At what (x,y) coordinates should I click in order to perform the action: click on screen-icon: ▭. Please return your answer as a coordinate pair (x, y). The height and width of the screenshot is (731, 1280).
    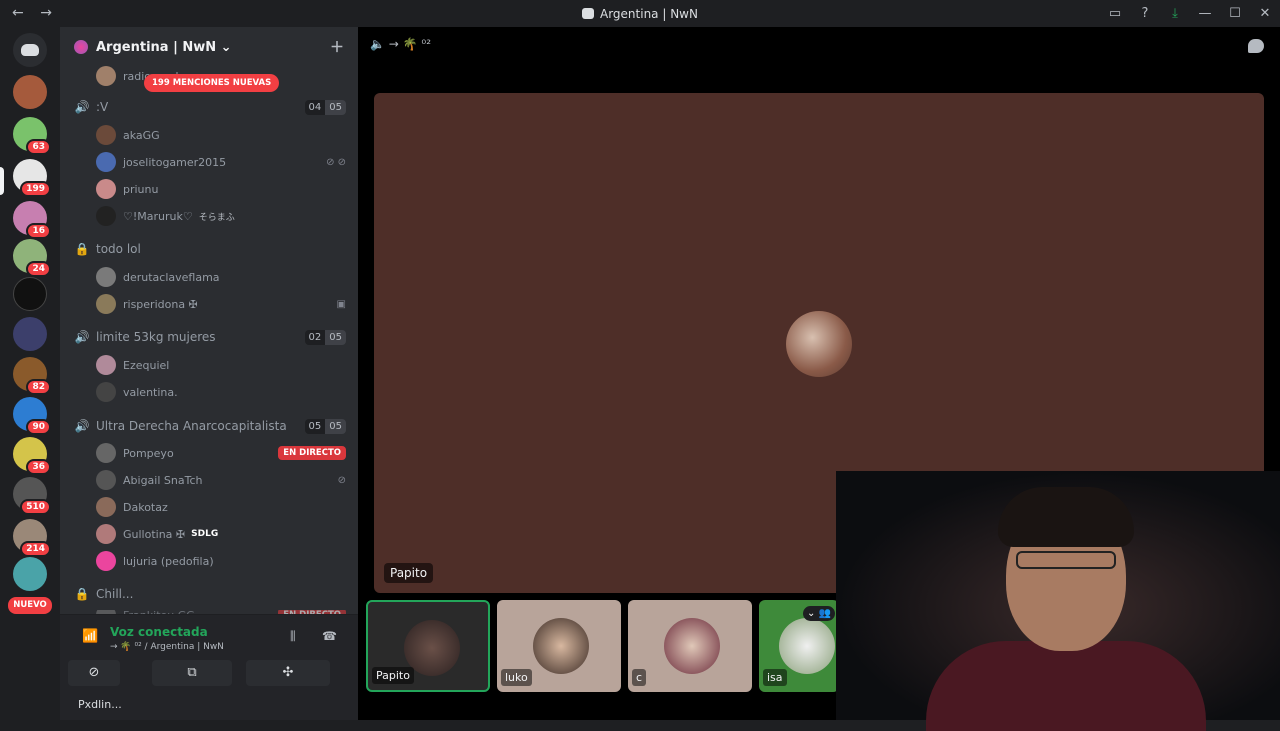
    Looking at the image, I should click on (1115, 13).